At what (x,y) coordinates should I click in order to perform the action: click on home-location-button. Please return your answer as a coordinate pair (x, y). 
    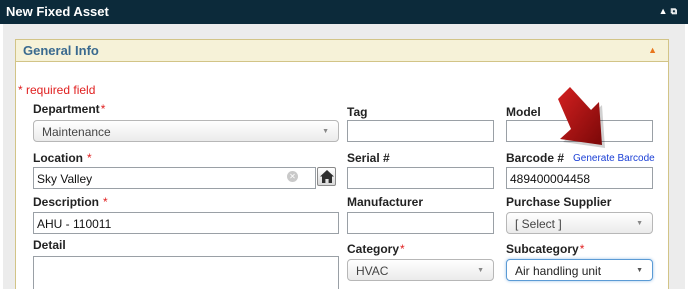
    Looking at the image, I should click on (326, 176).